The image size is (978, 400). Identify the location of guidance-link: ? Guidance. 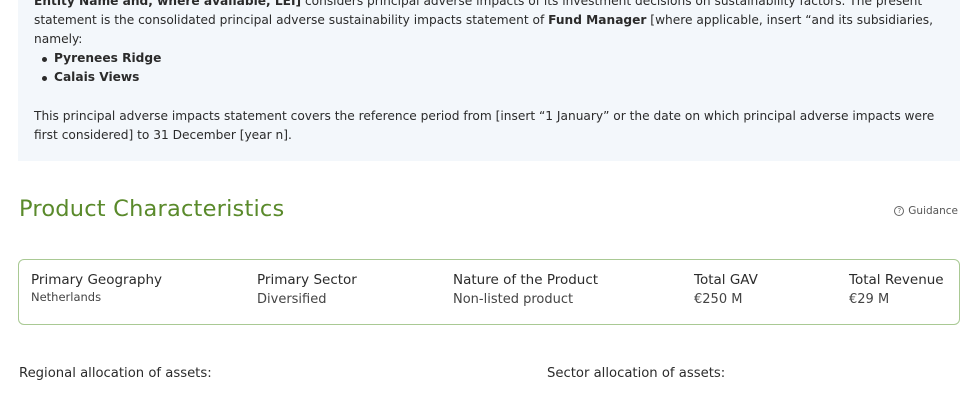
(926, 211).